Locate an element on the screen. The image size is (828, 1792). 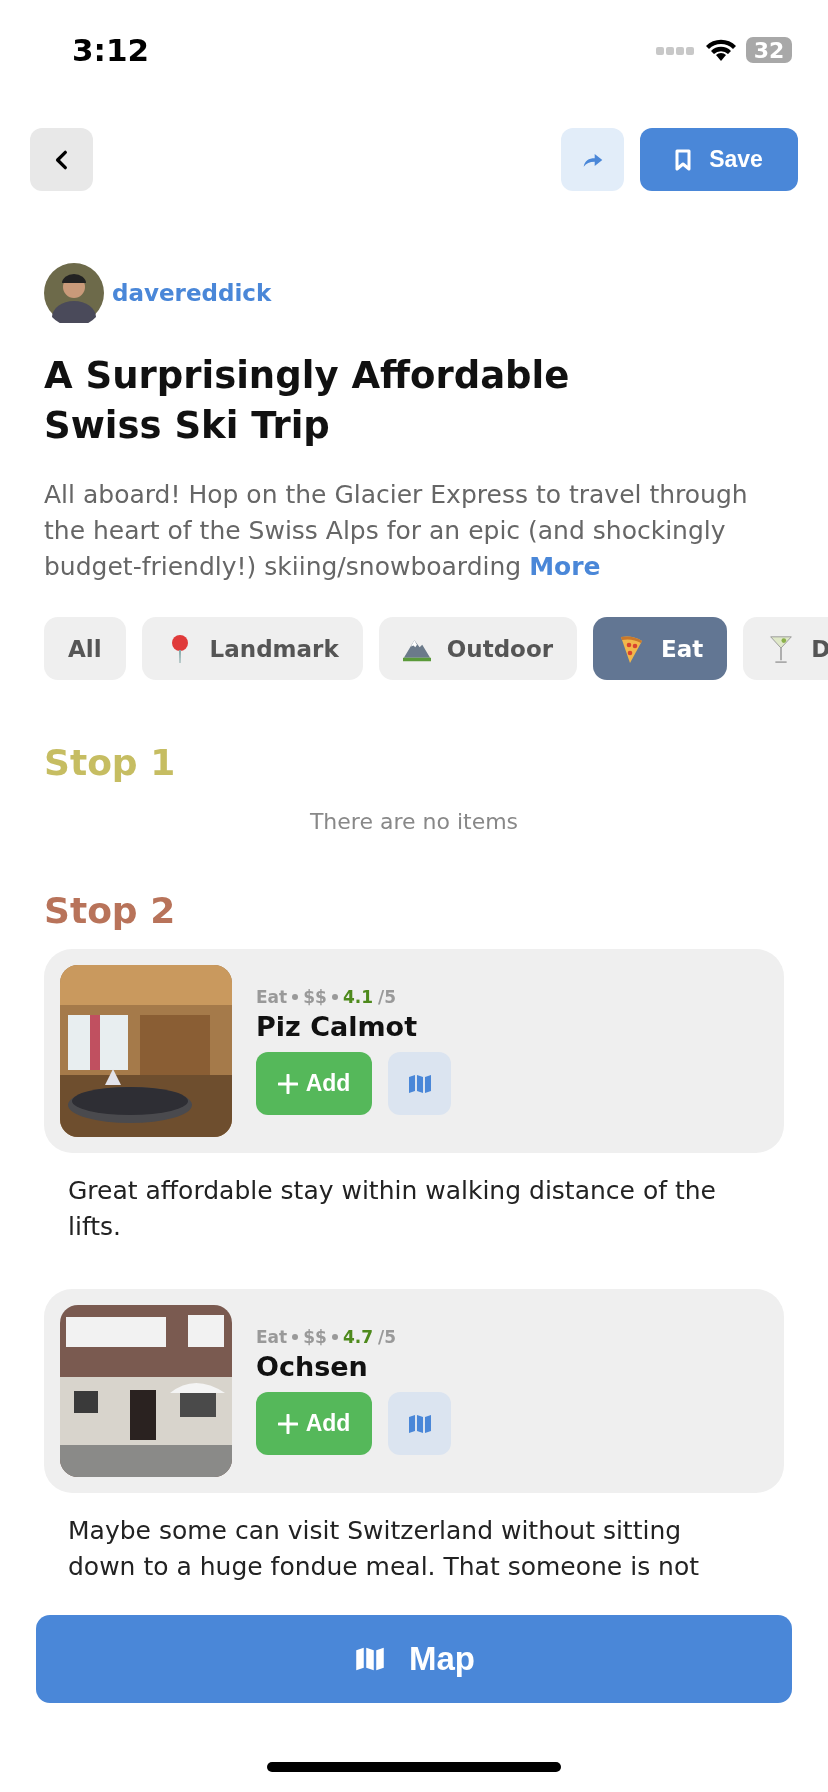
back-button is located at coordinates (61, 159).